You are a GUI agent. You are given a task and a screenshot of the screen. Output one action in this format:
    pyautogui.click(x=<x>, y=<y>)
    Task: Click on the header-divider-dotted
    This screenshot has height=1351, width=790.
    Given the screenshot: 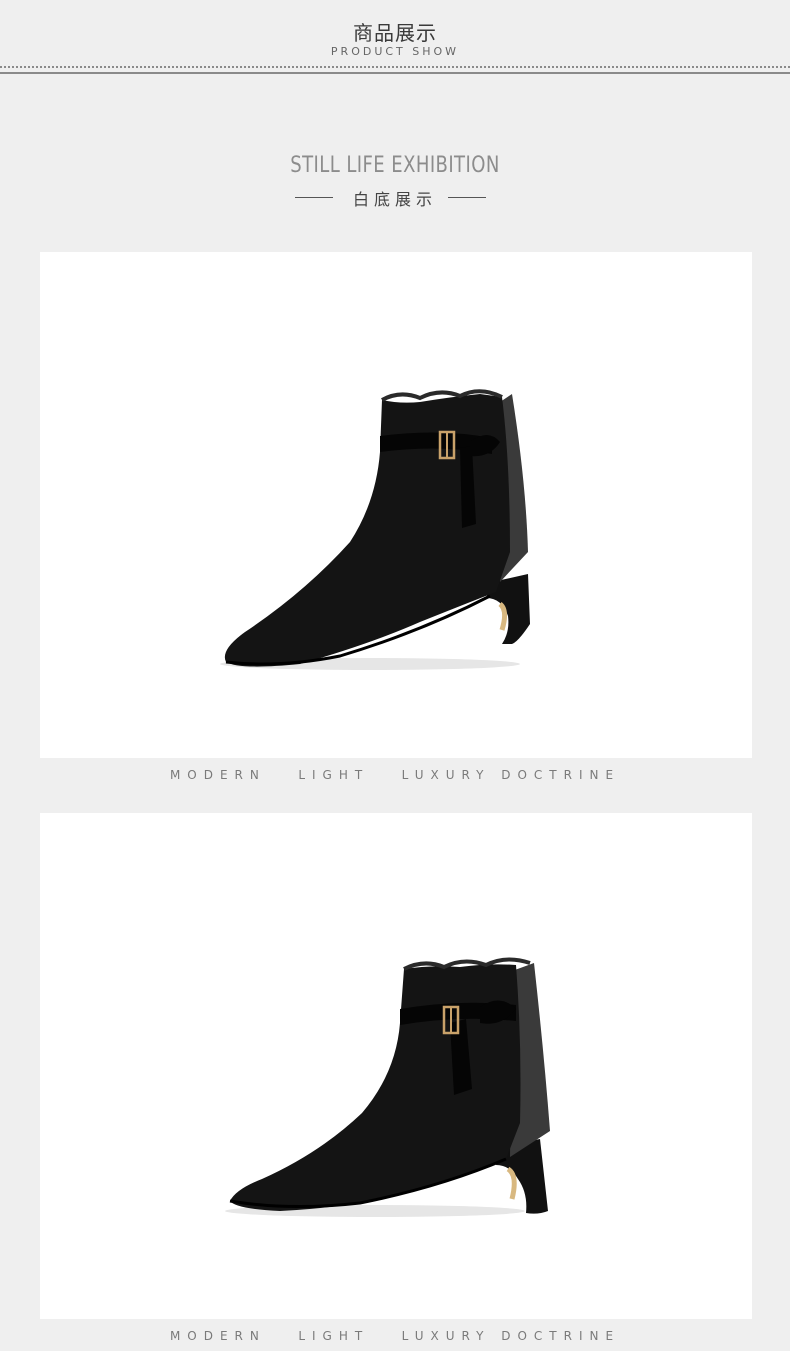 What is the action you would take?
    pyautogui.click(x=395, y=67)
    